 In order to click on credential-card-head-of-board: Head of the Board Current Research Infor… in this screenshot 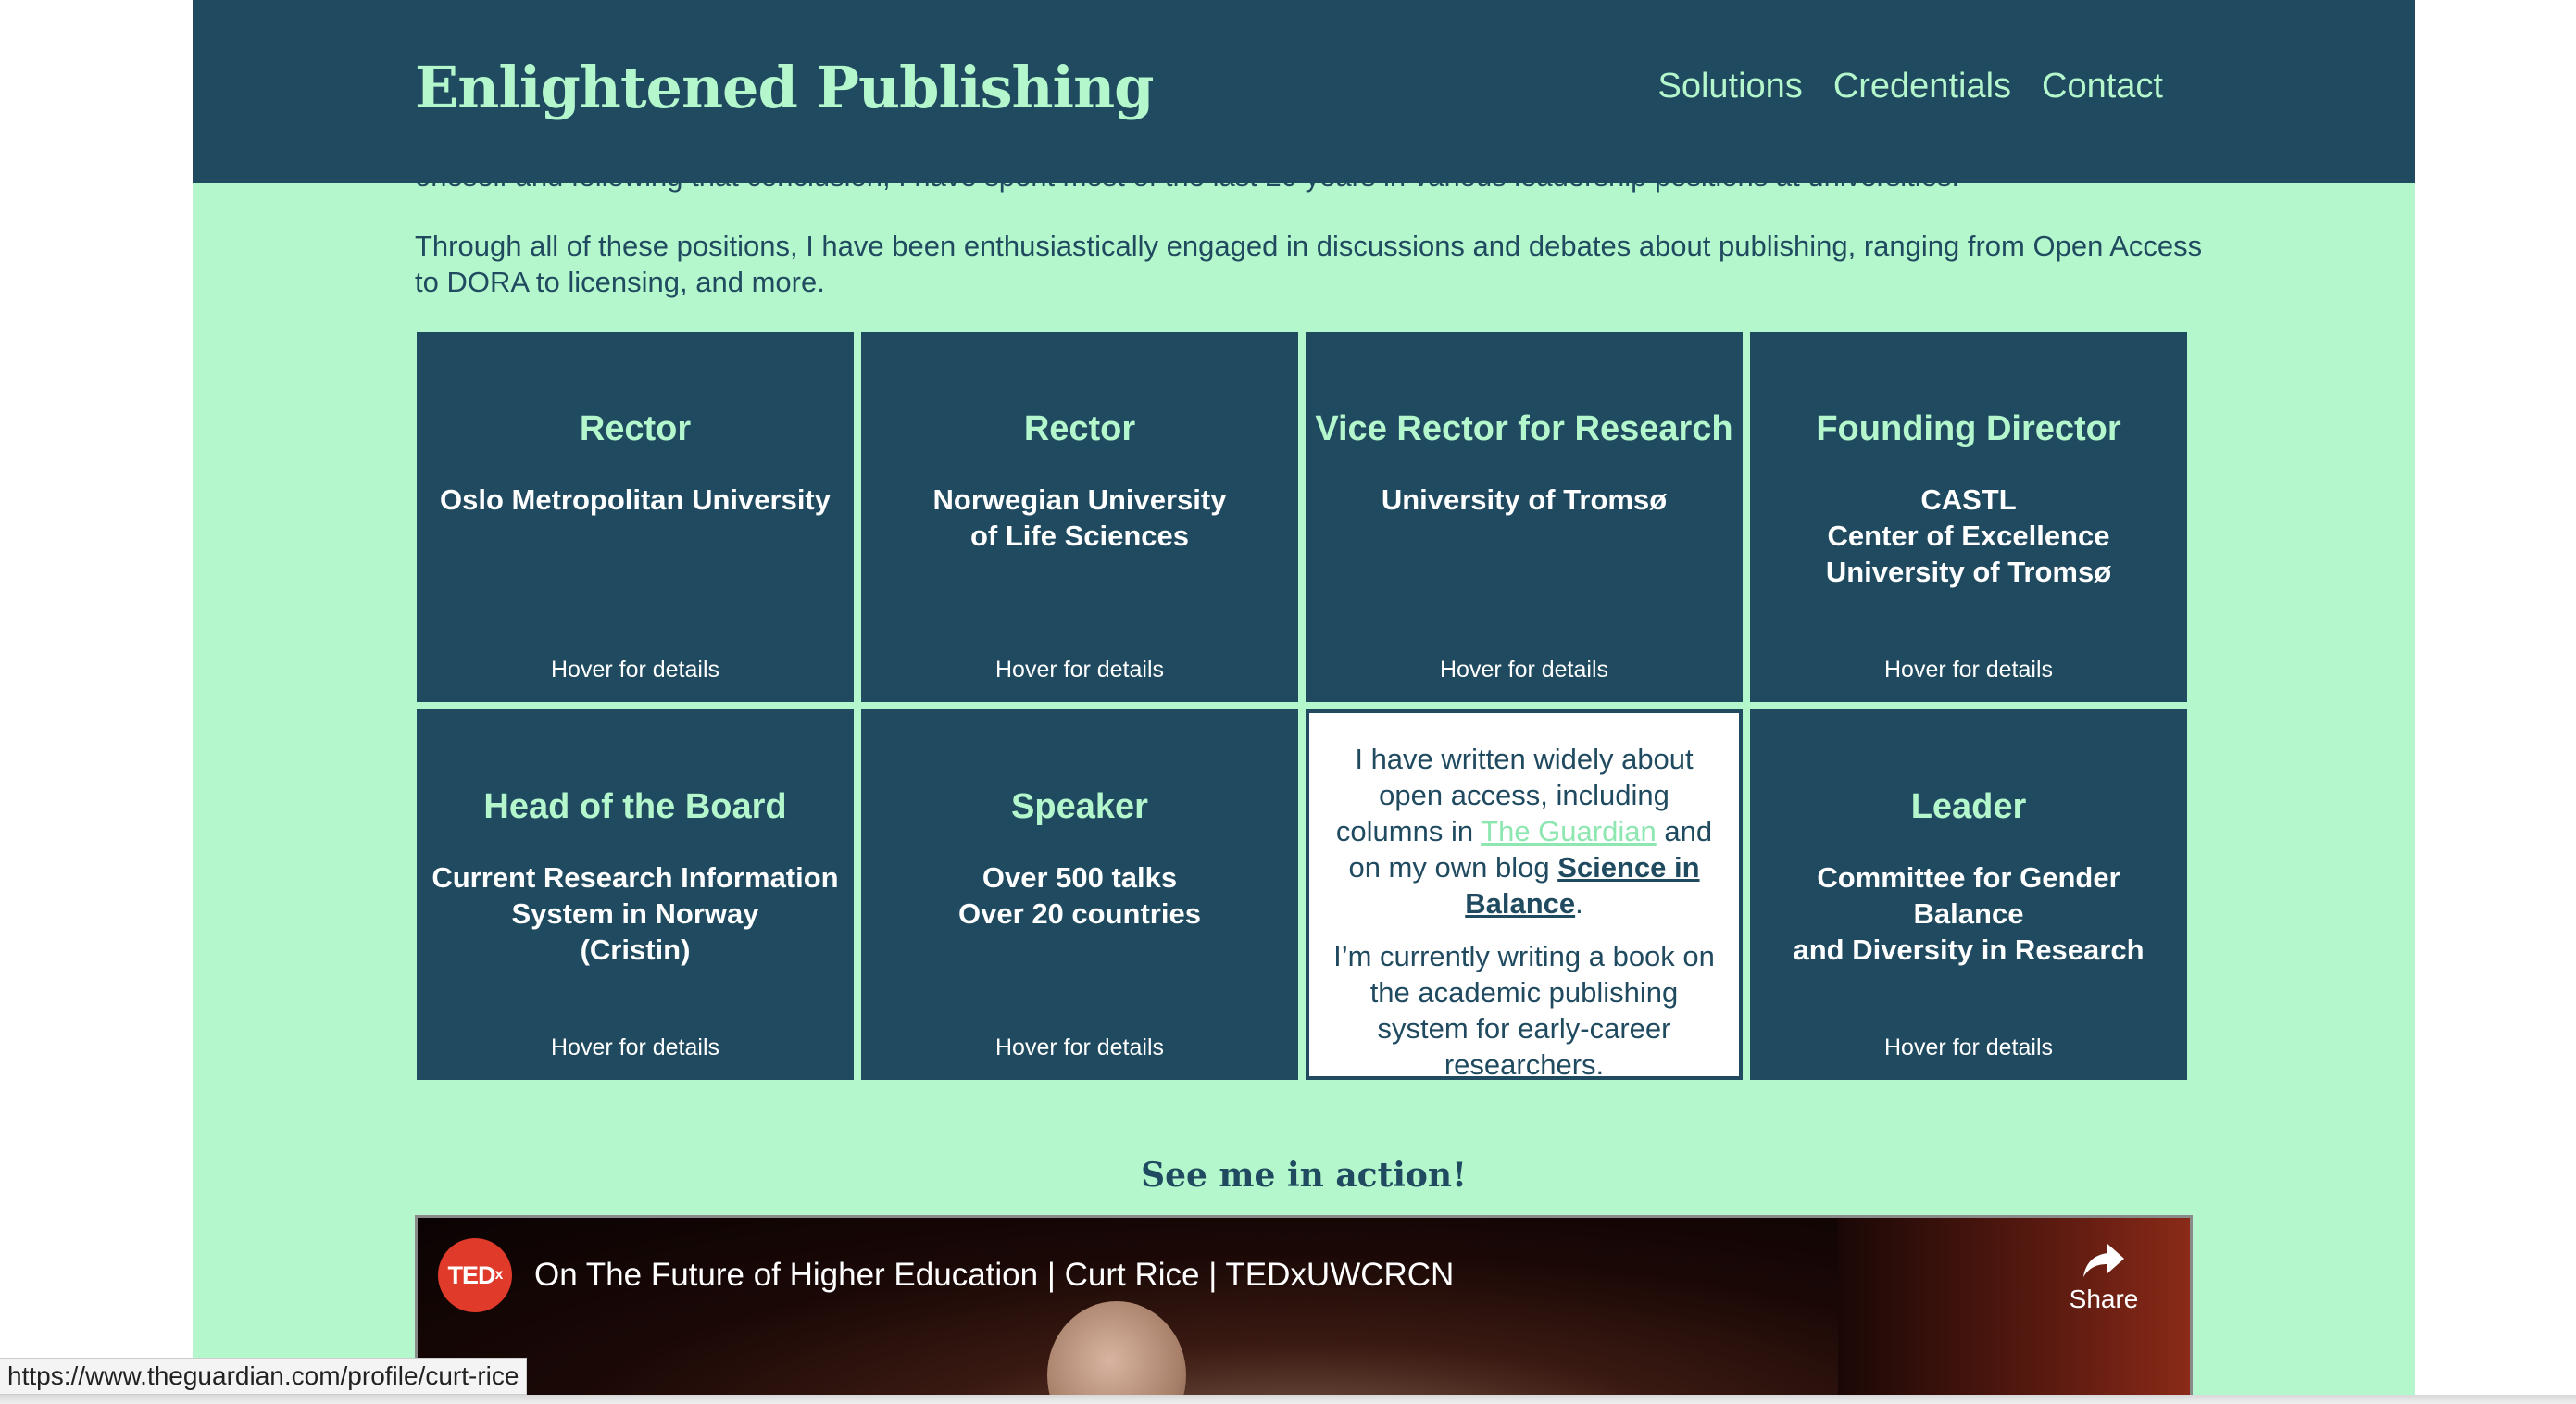, I will do `click(635, 894)`.